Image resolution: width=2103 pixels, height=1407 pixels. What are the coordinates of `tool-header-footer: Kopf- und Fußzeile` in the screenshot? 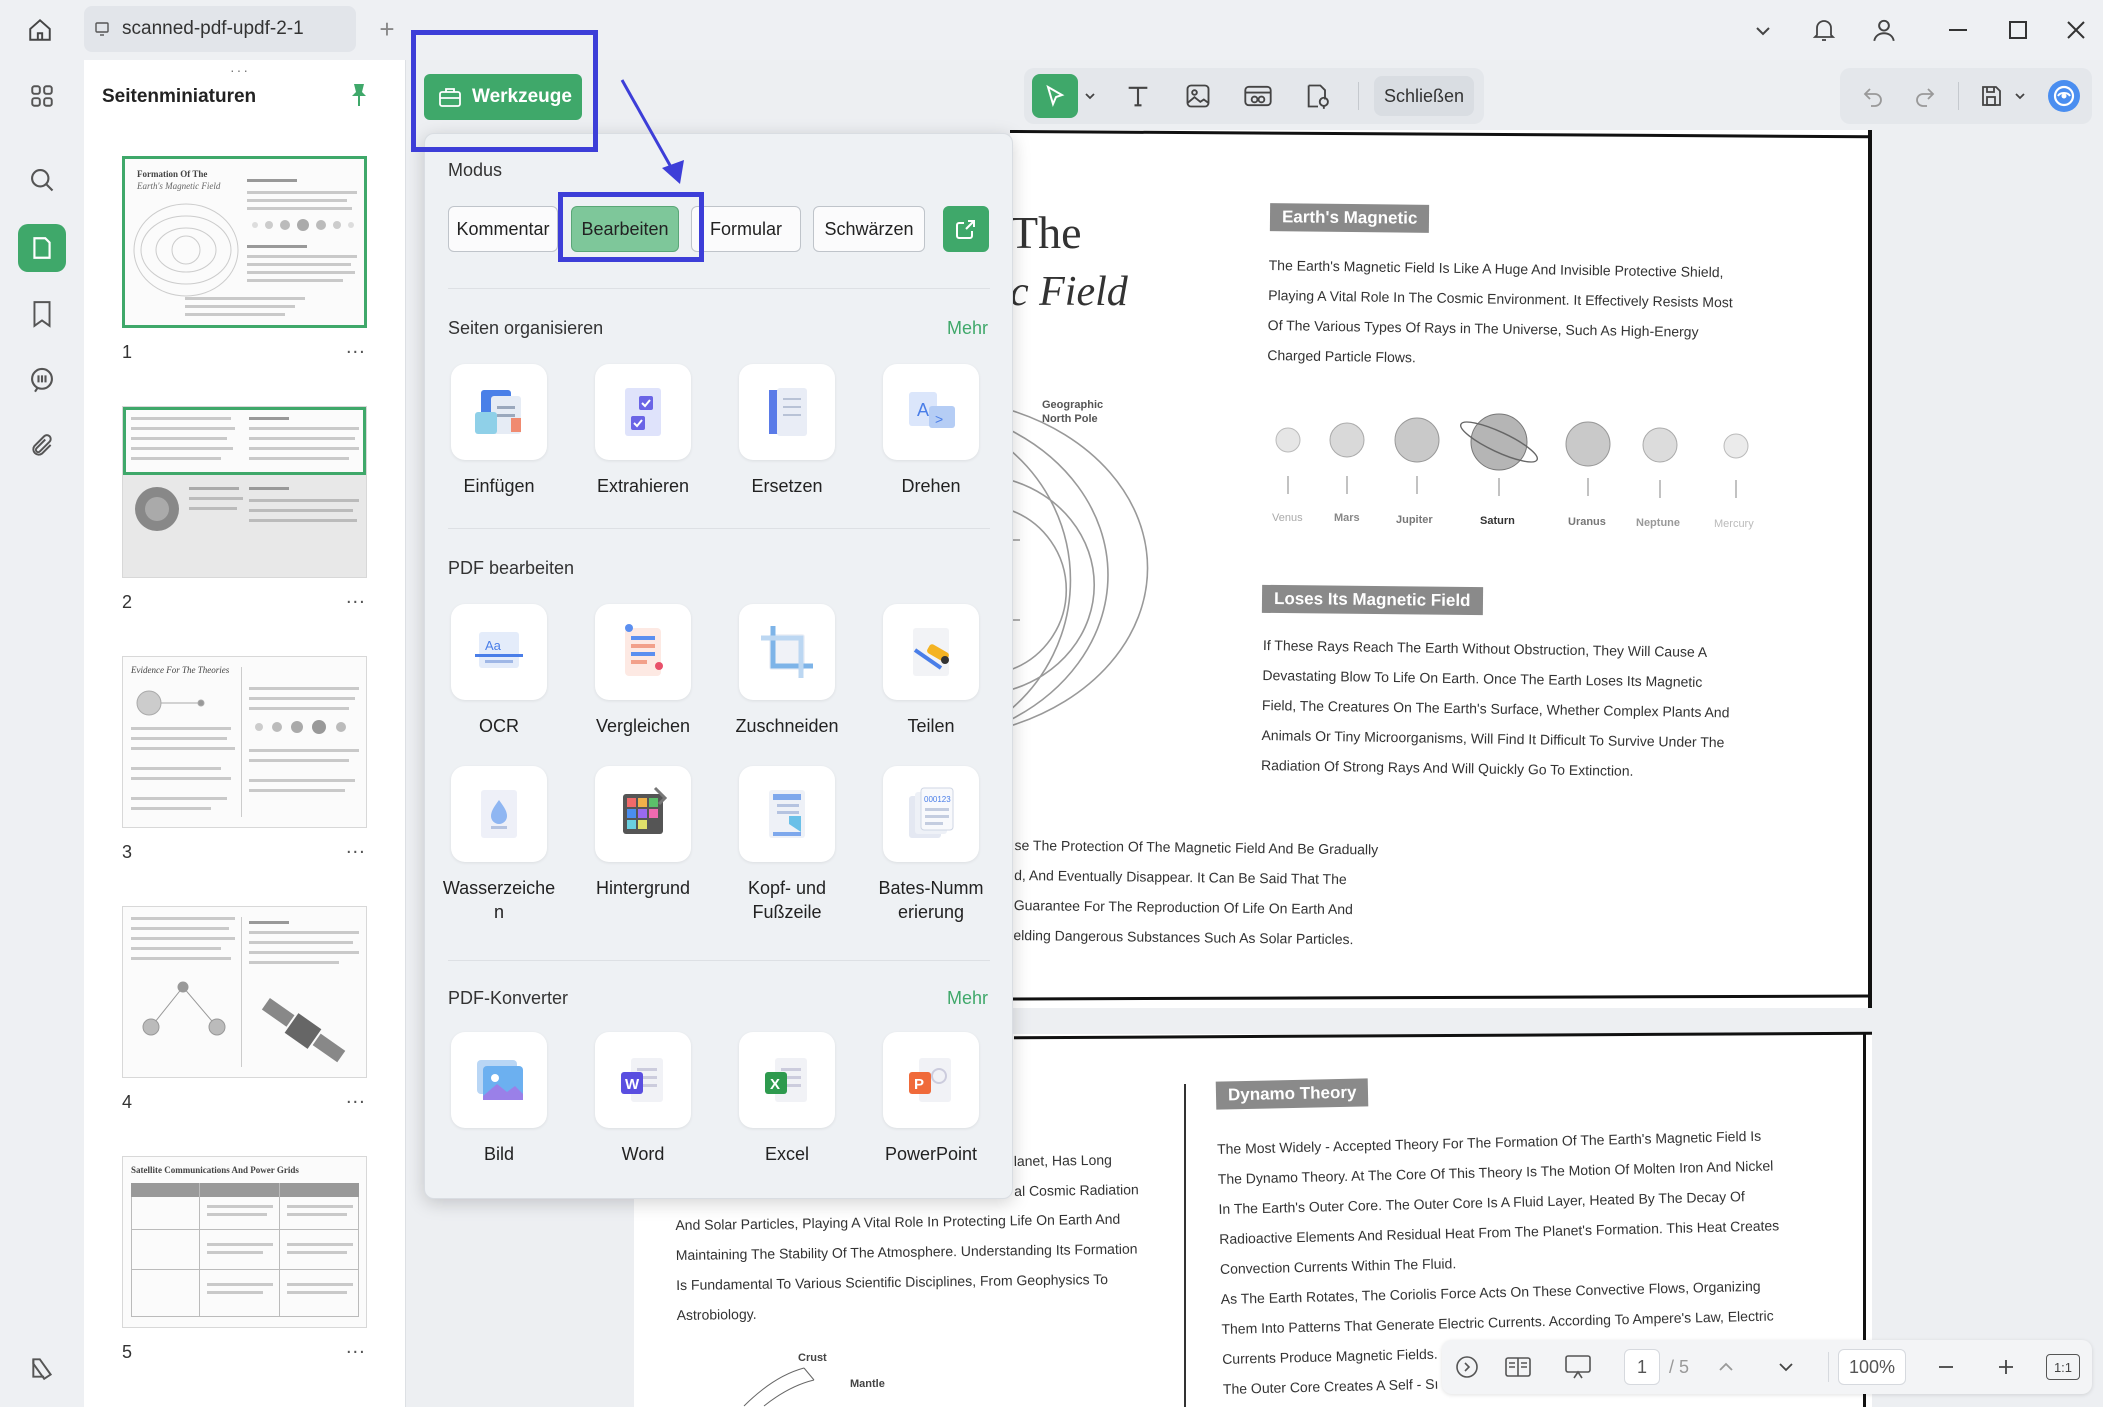 It's located at (787, 845).